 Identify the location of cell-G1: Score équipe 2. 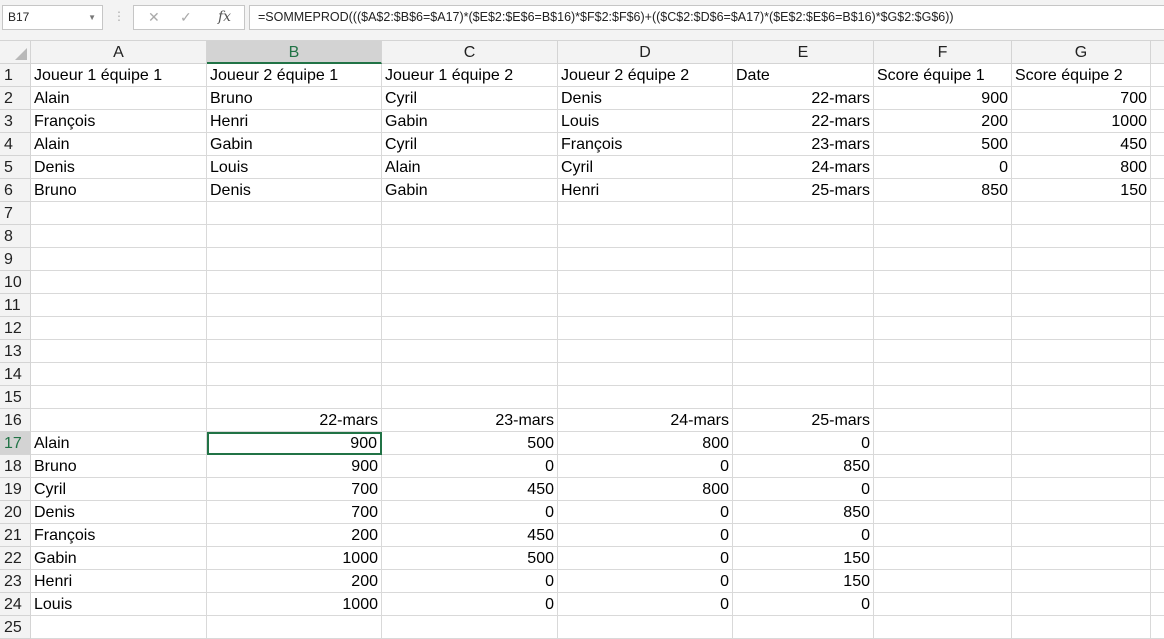
(1081, 75).